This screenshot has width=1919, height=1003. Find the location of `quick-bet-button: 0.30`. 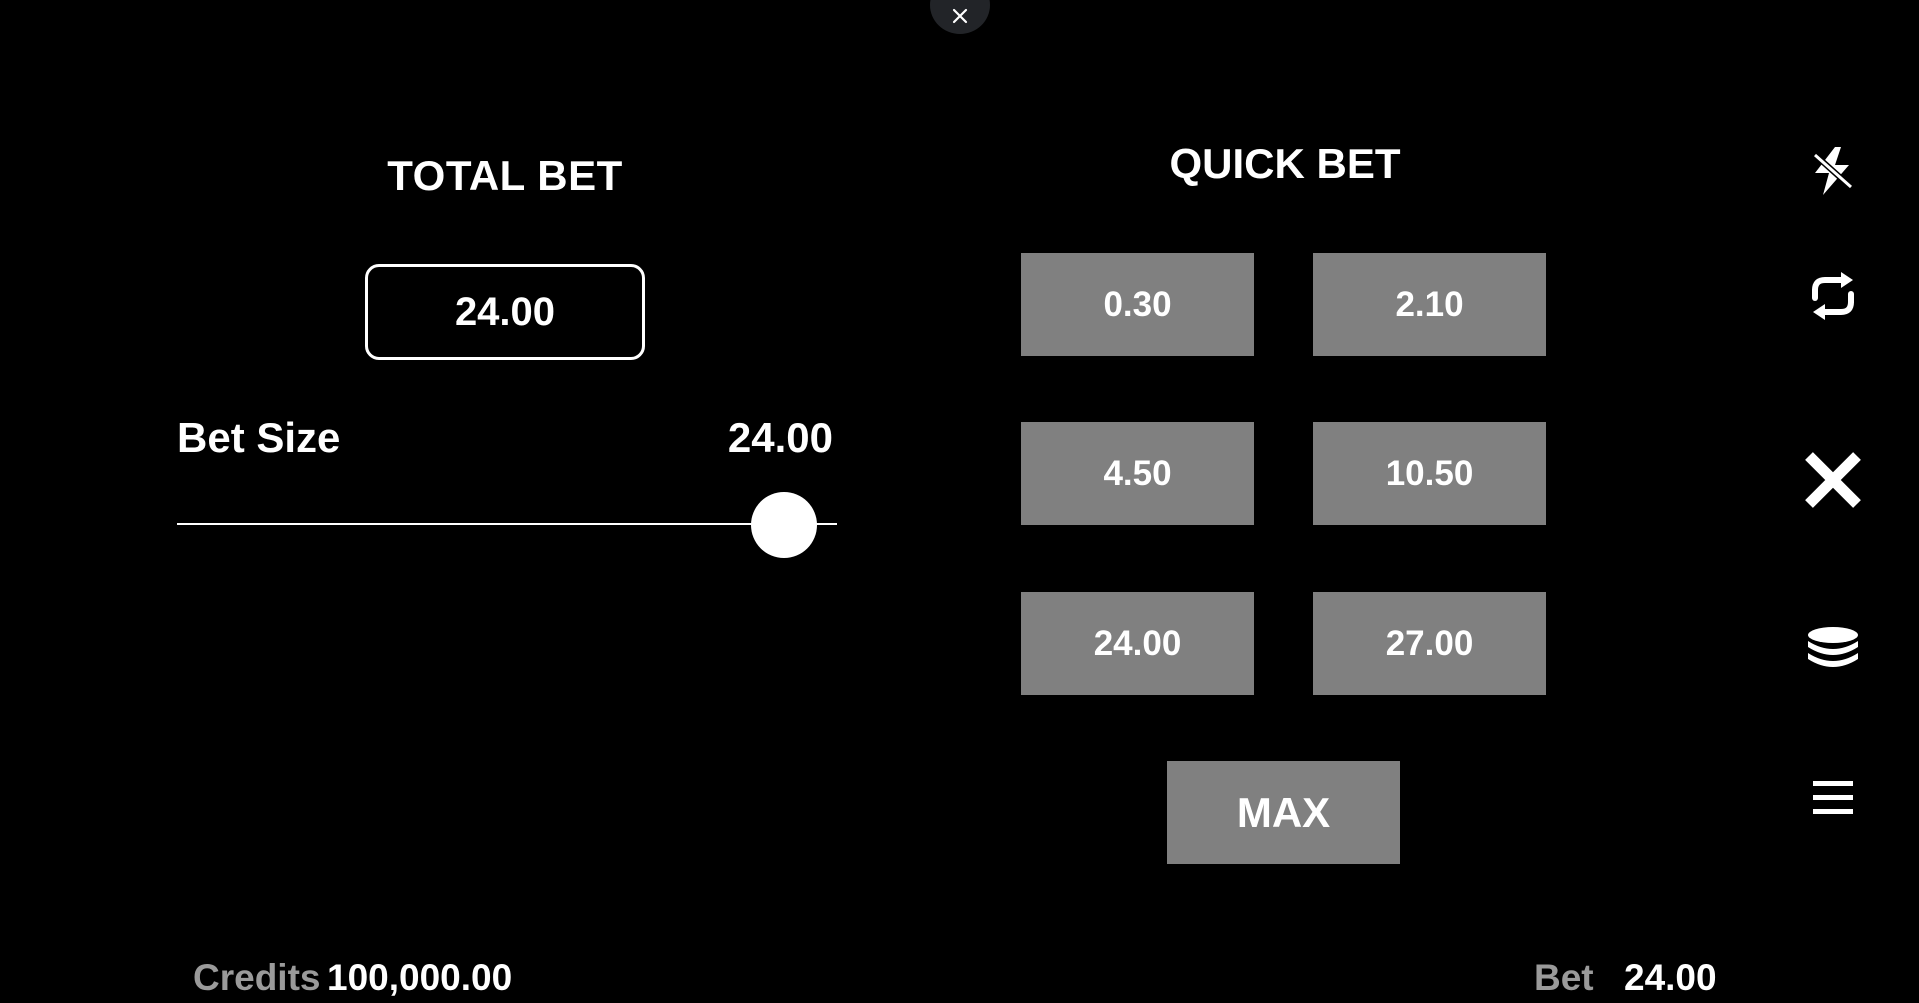

quick-bet-button: 0.30 is located at coordinates (1137, 304).